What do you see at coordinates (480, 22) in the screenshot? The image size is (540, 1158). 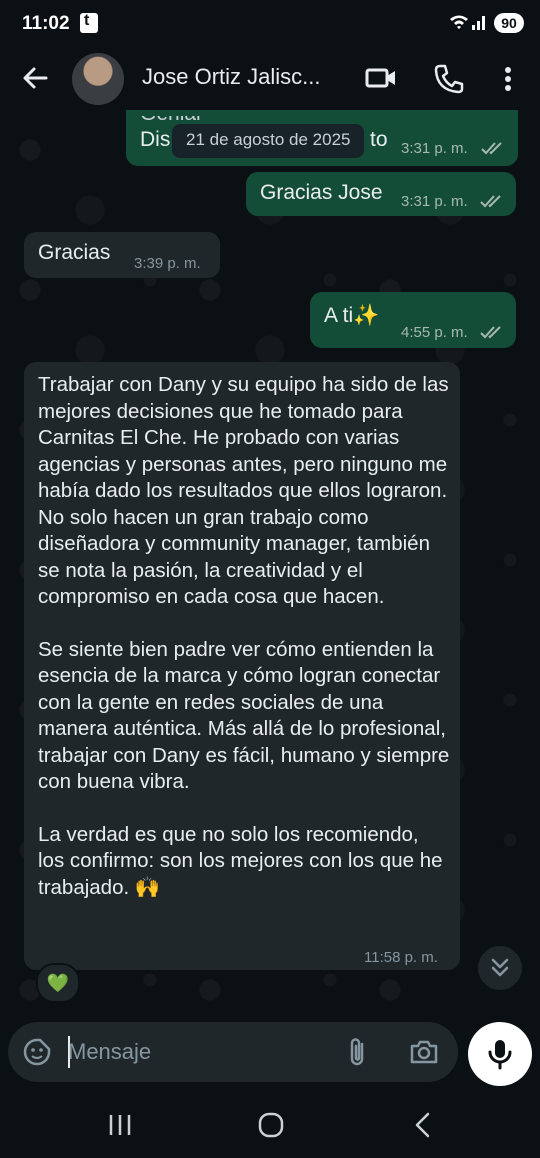 I see `signal-icon` at bounding box center [480, 22].